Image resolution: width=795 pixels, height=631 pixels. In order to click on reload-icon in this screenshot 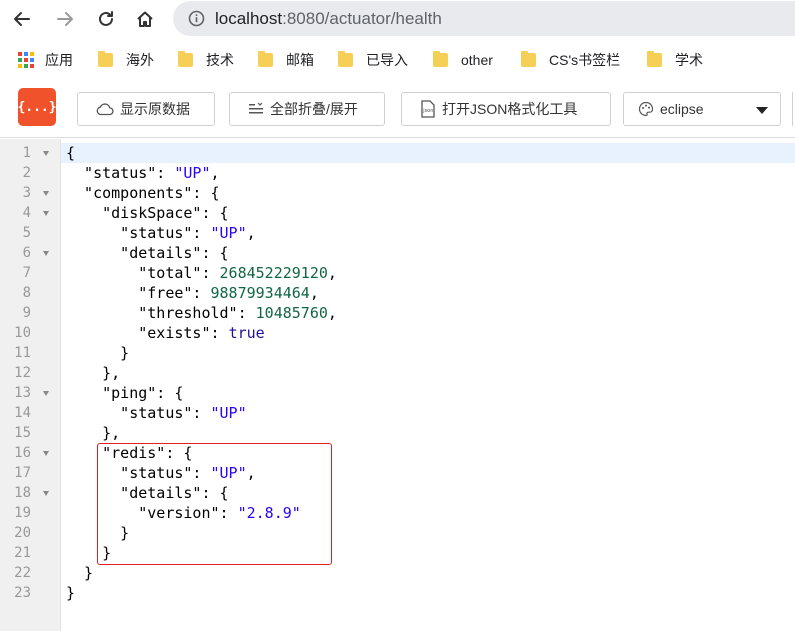, I will do `click(106, 19)`.